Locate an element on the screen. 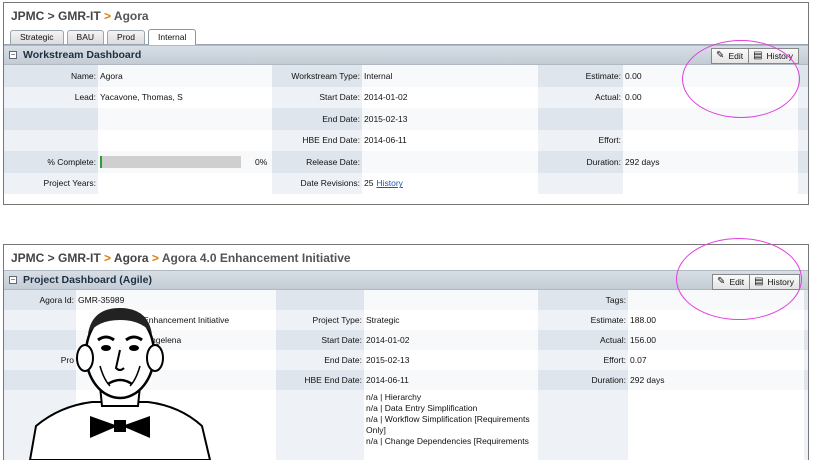  date-revisions-label: Date Revisions: is located at coordinates (330, 183).